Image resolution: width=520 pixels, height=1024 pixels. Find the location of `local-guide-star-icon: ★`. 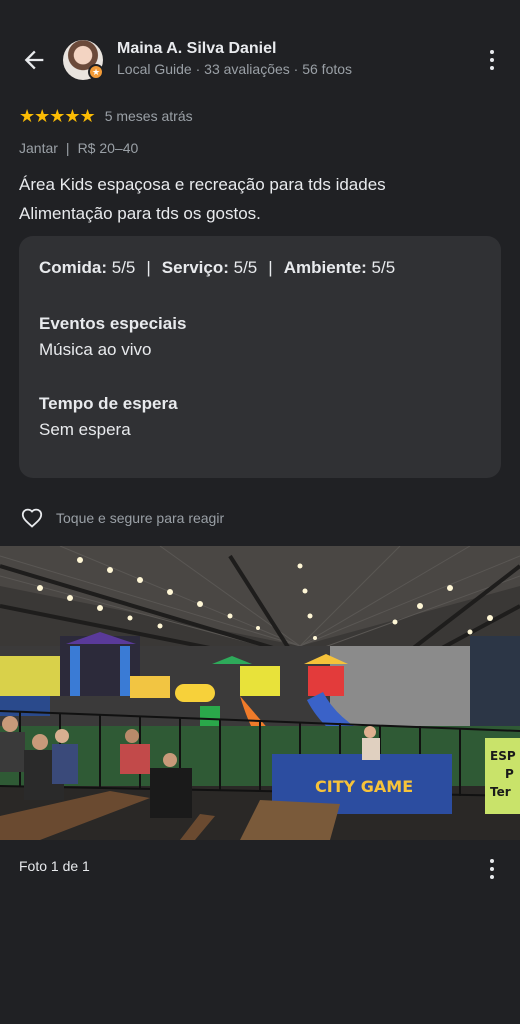

local-guide-star-icon: ★ is located at coordinates (96, 72).